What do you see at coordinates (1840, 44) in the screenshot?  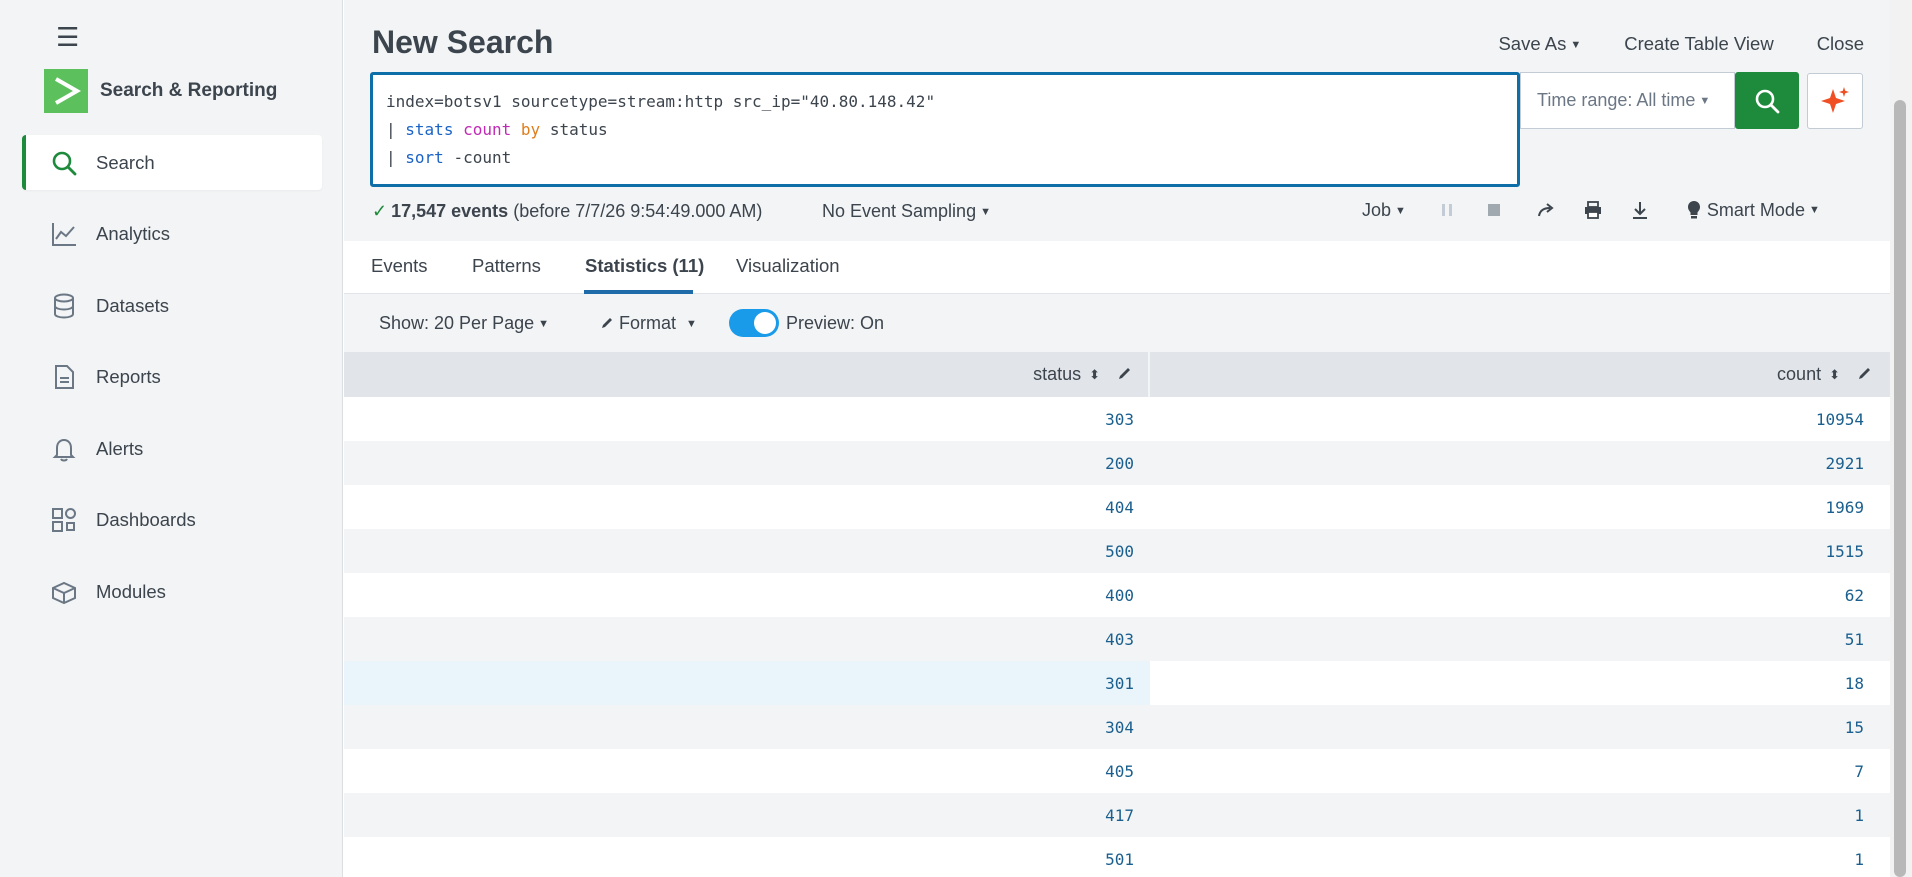 I see `close-button: Close` at bounding box center [1840, 44].